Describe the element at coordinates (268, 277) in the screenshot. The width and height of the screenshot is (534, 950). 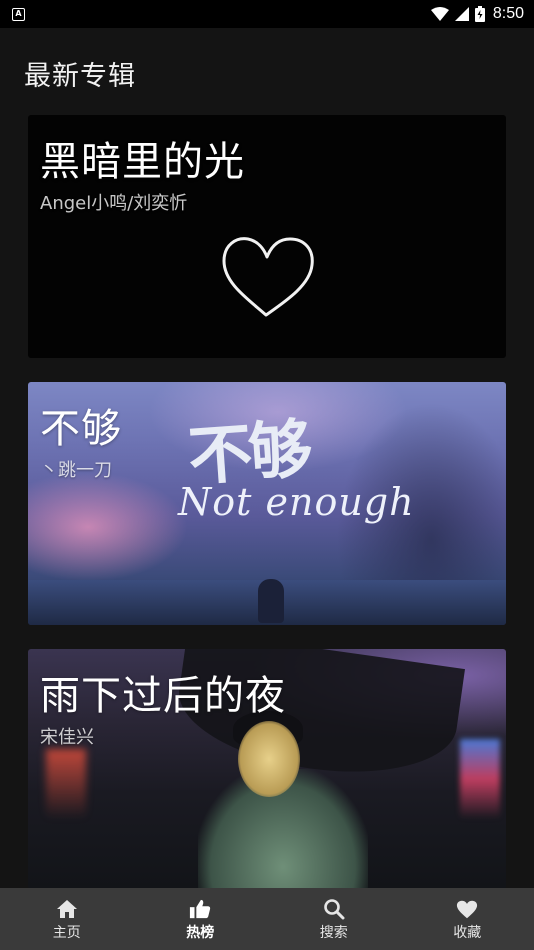
I see `heart-cover-art` at that location.